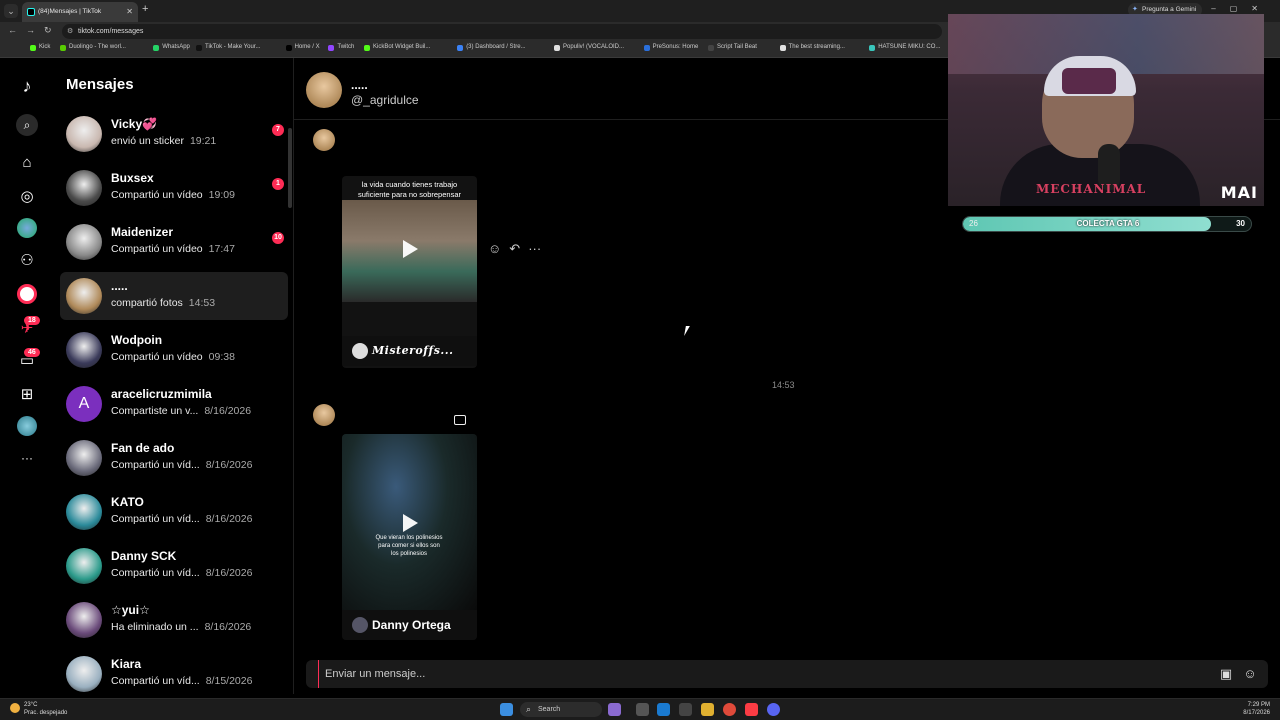 The height and width of the screenshot is (720, 1280). What do you see at coordinates (38, 709) in the screenshot?
I see `weather-widget: 23°C Prac. despejado` at bounding box center [38, 709].